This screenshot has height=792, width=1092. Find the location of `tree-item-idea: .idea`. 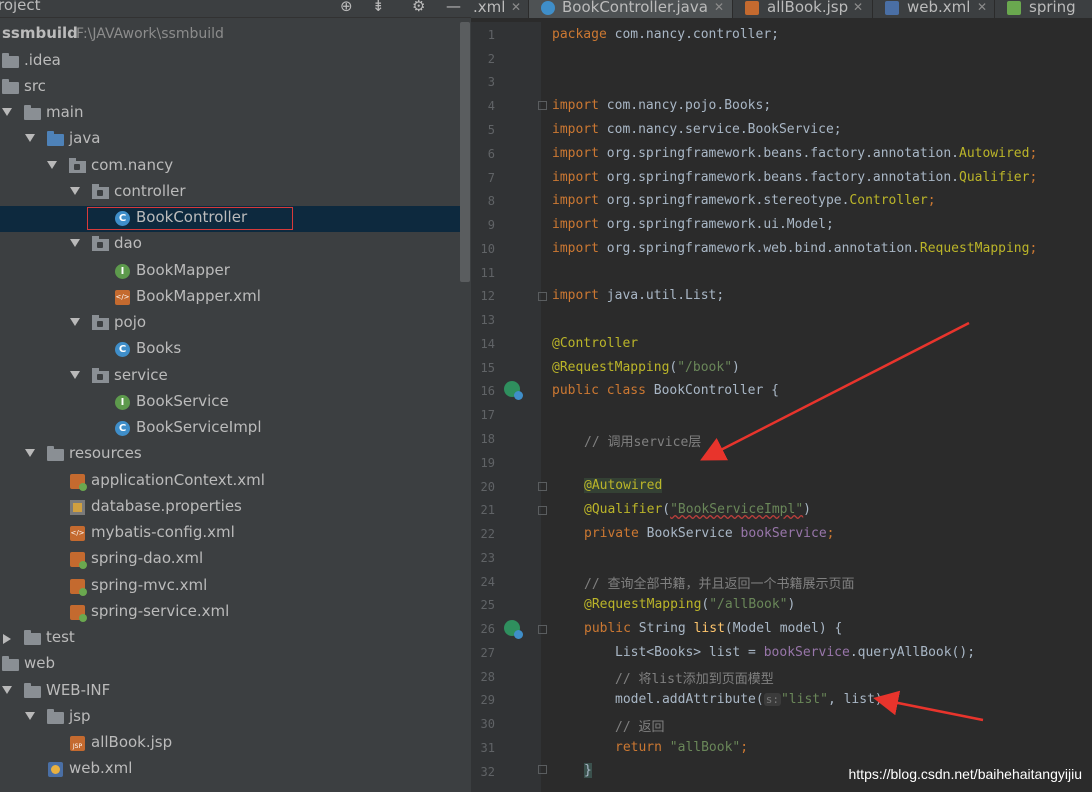

tree-item-idea: .idea is located at coordinates (230, 62).